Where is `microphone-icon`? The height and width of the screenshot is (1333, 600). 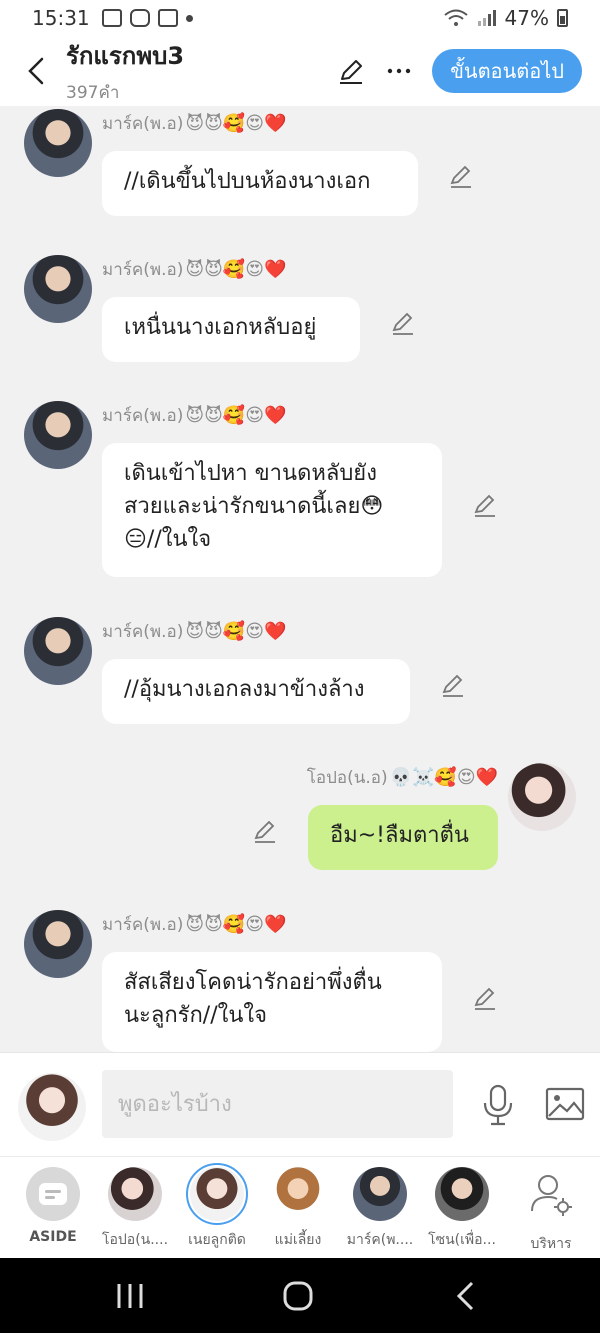
microphone-icon is located at coordinates (498, 1105).